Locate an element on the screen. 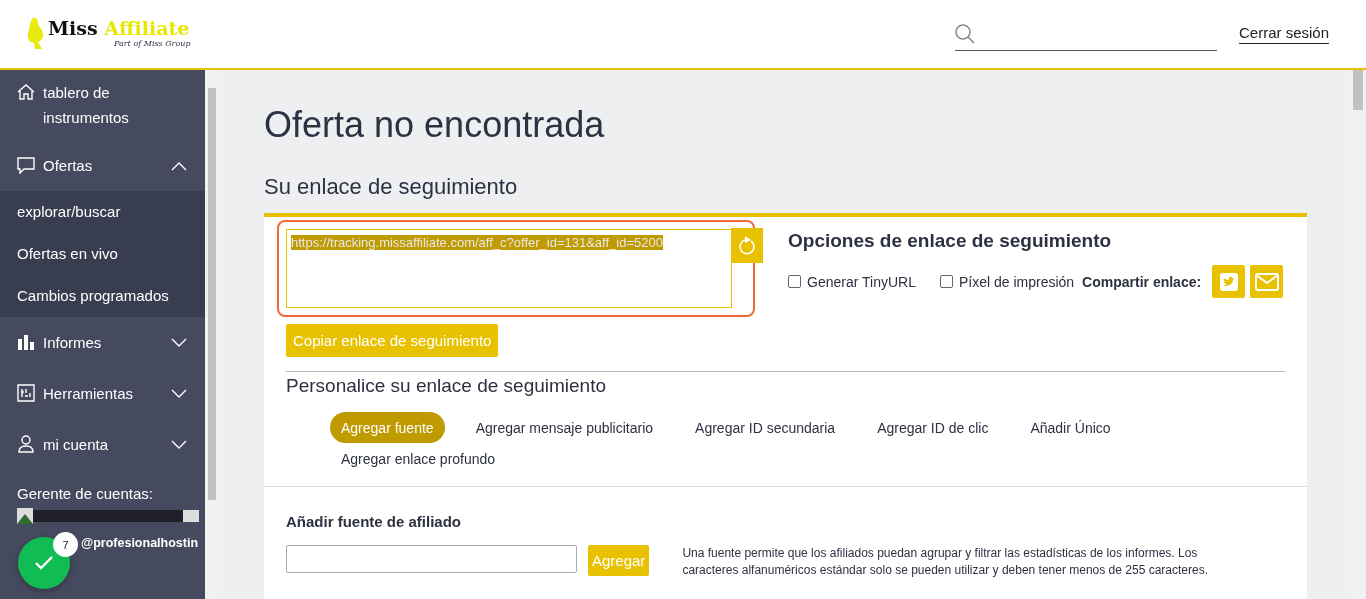 The height and width of the screenshot is (599, 1366). options-title: Opciones de enlace de seguimiento is located at coordinates (950, 241).